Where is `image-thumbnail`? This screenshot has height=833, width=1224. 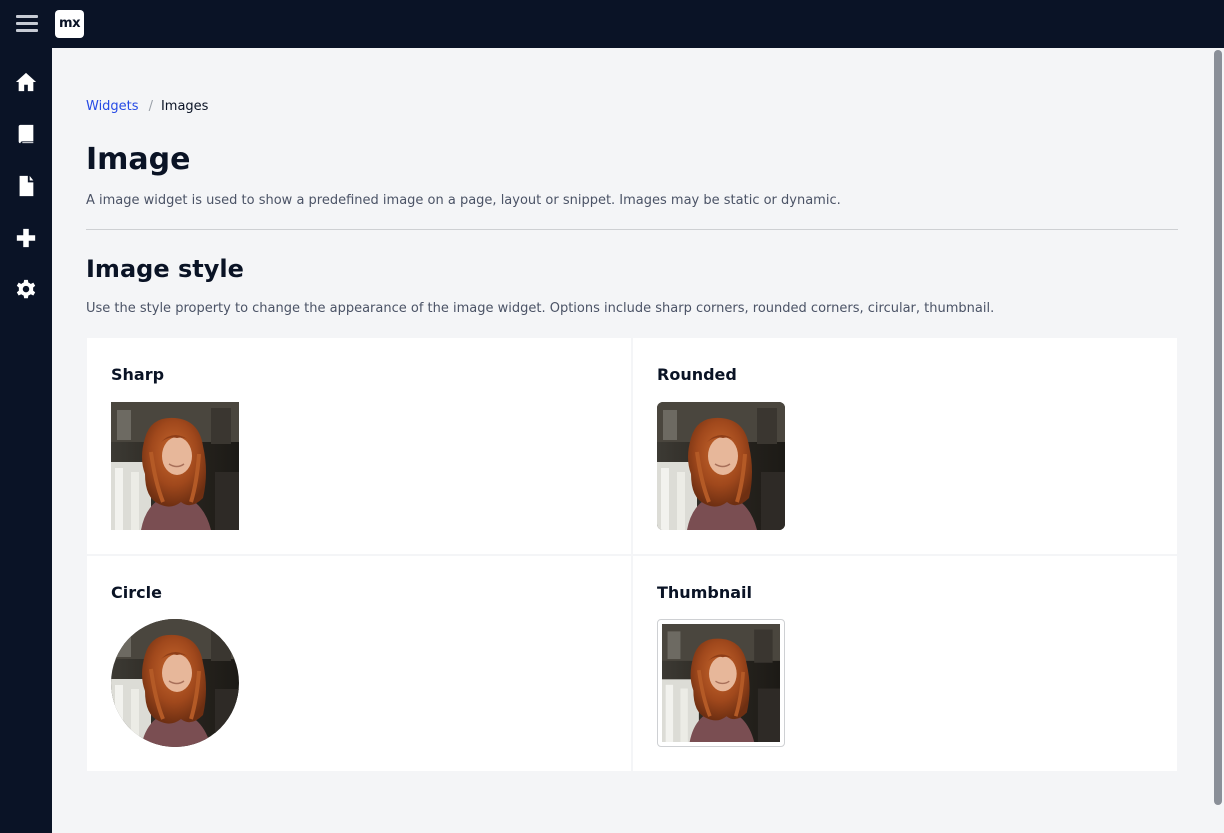
image-thumbnail is located at coordinates (721, 683).